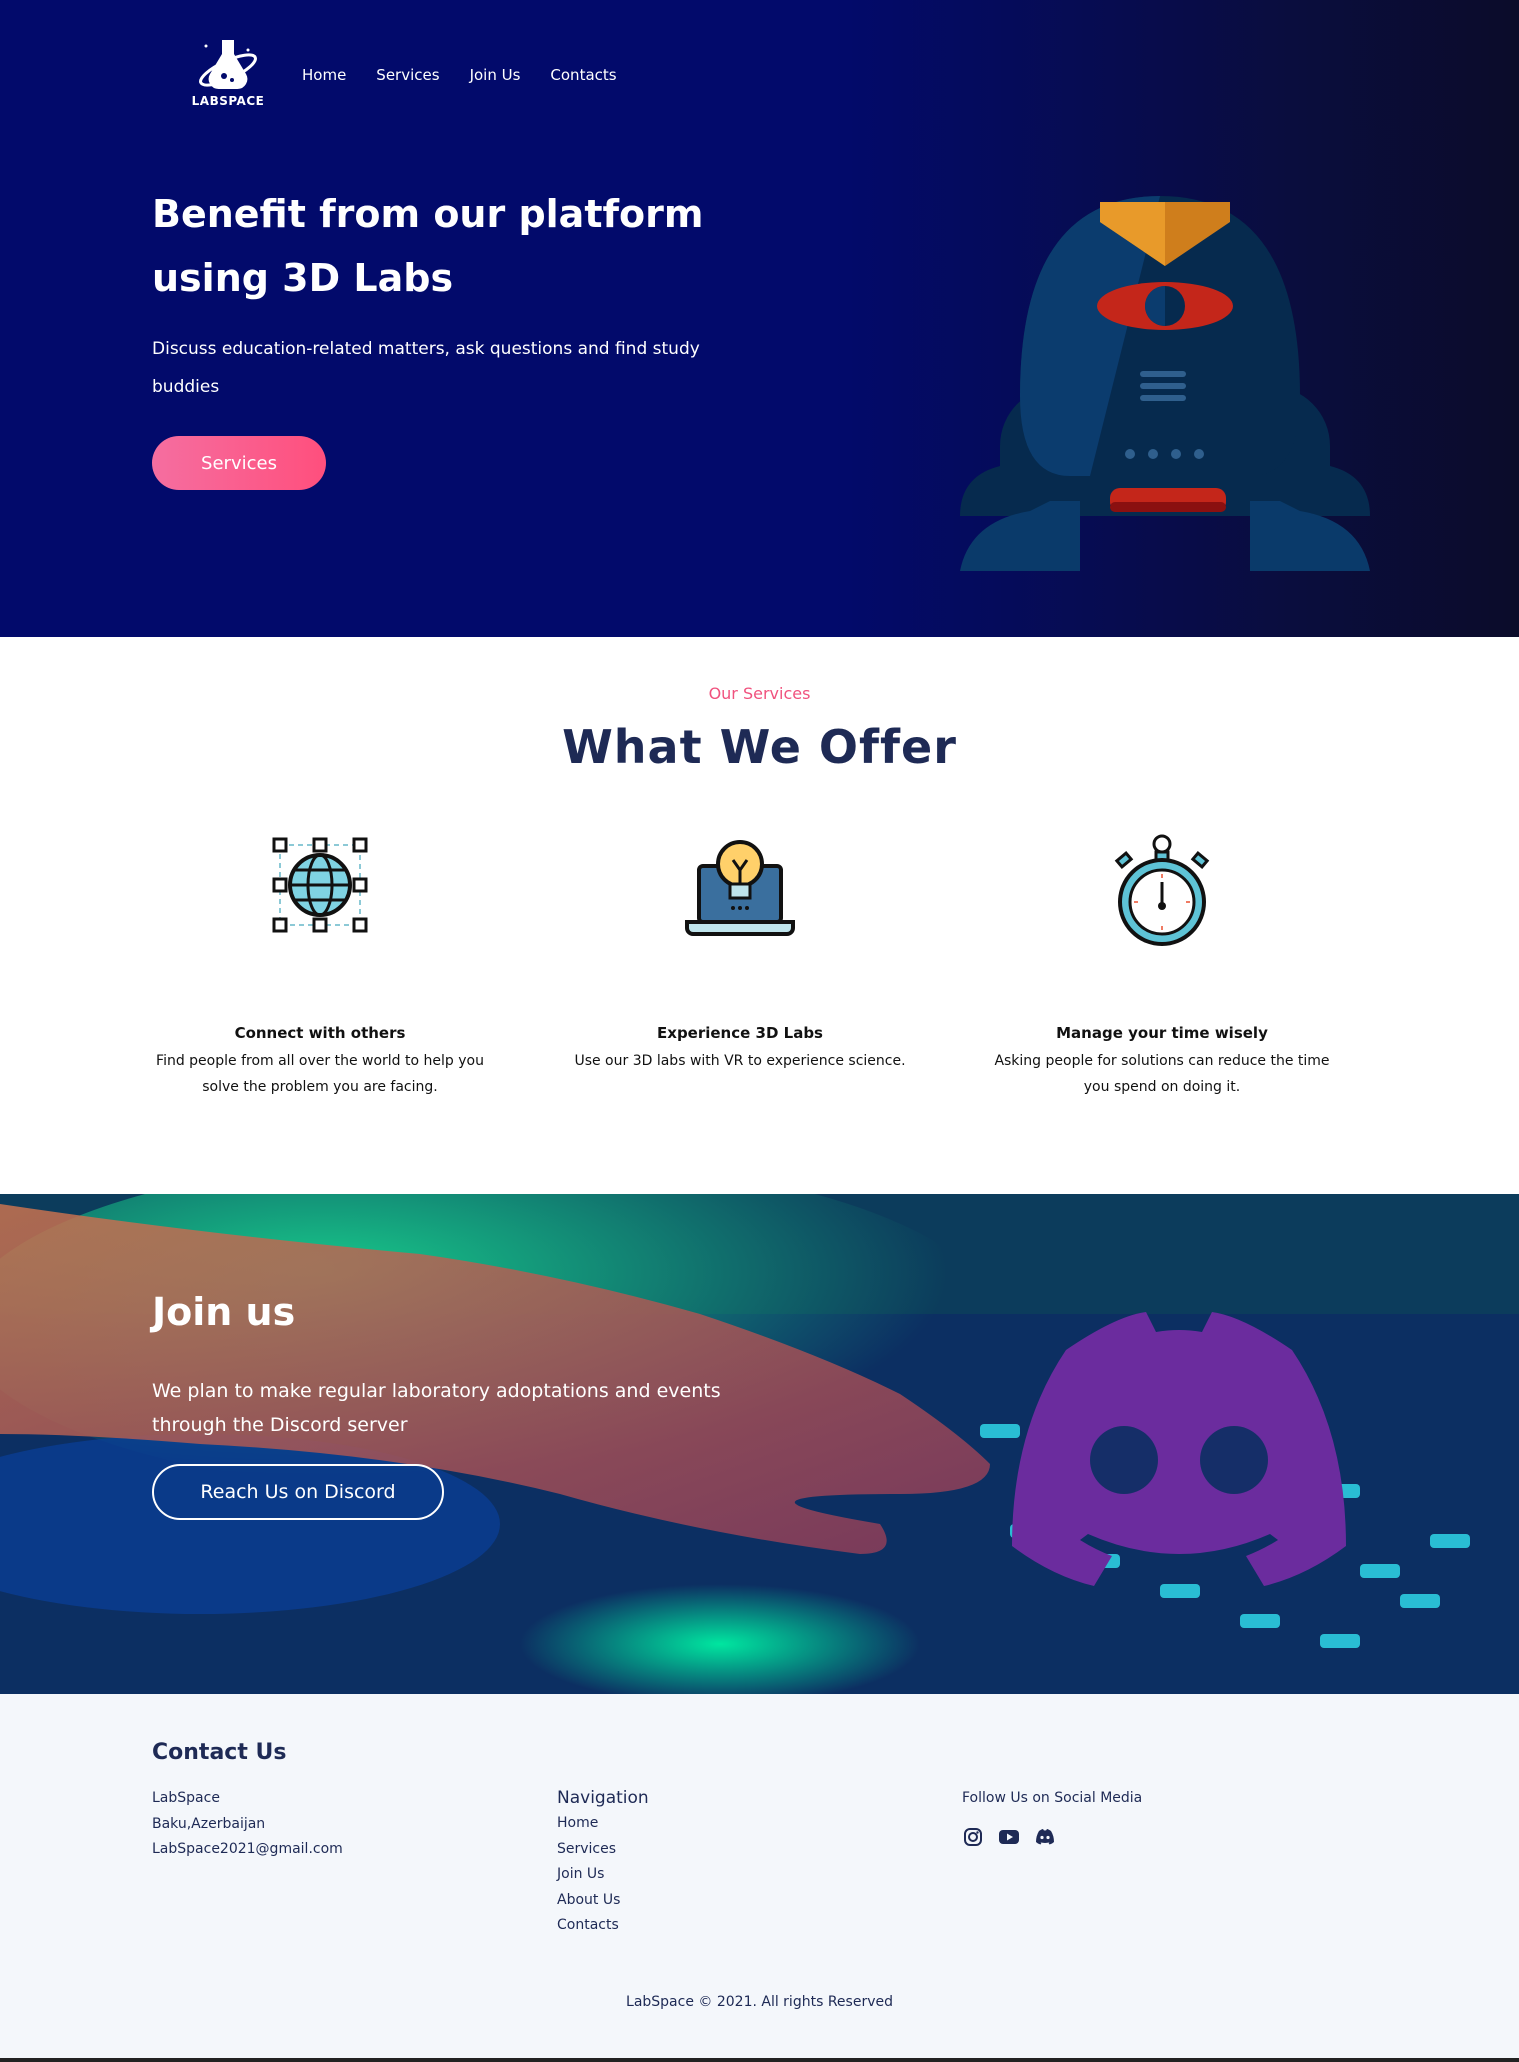  What do you see at coordinates (603, 1901) in the screenshot?
I see `footer-link-about-us: About Us` at bounding box center [603, 1901].